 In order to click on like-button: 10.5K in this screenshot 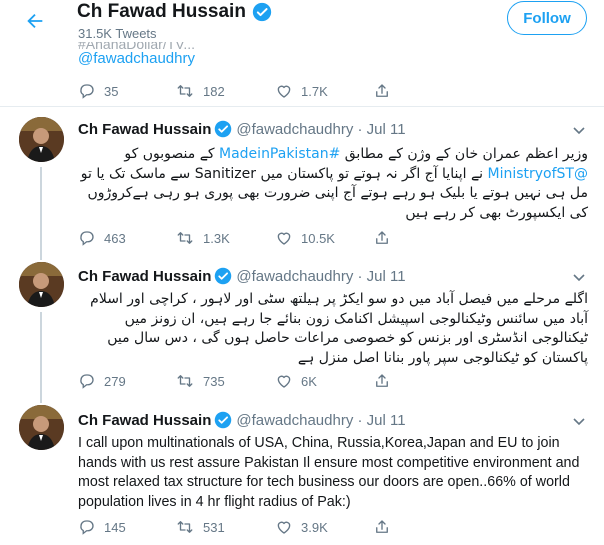, I will do `click(305, 238)`.